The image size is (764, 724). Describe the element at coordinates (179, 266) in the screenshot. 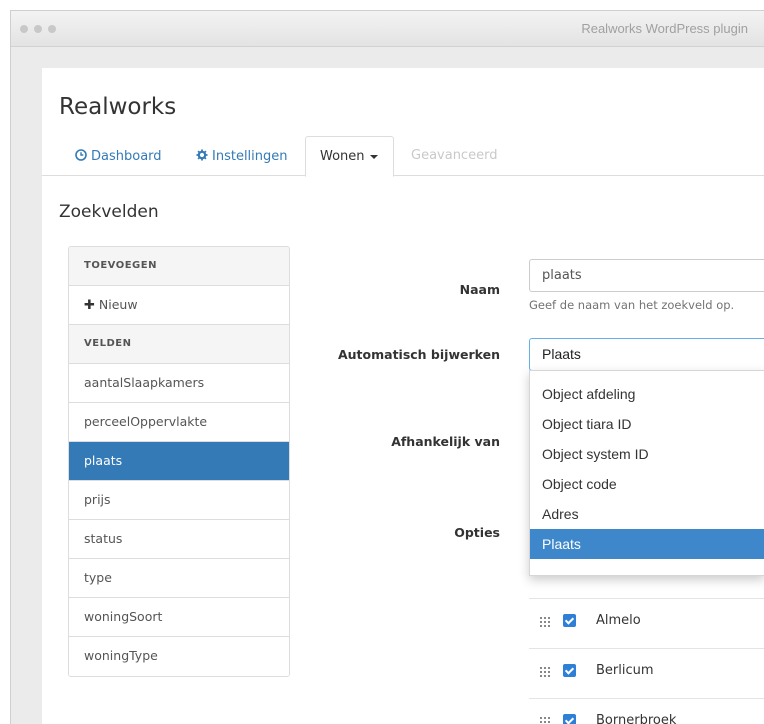

I see `list-header-add: TOEVOEGEN` at that location.